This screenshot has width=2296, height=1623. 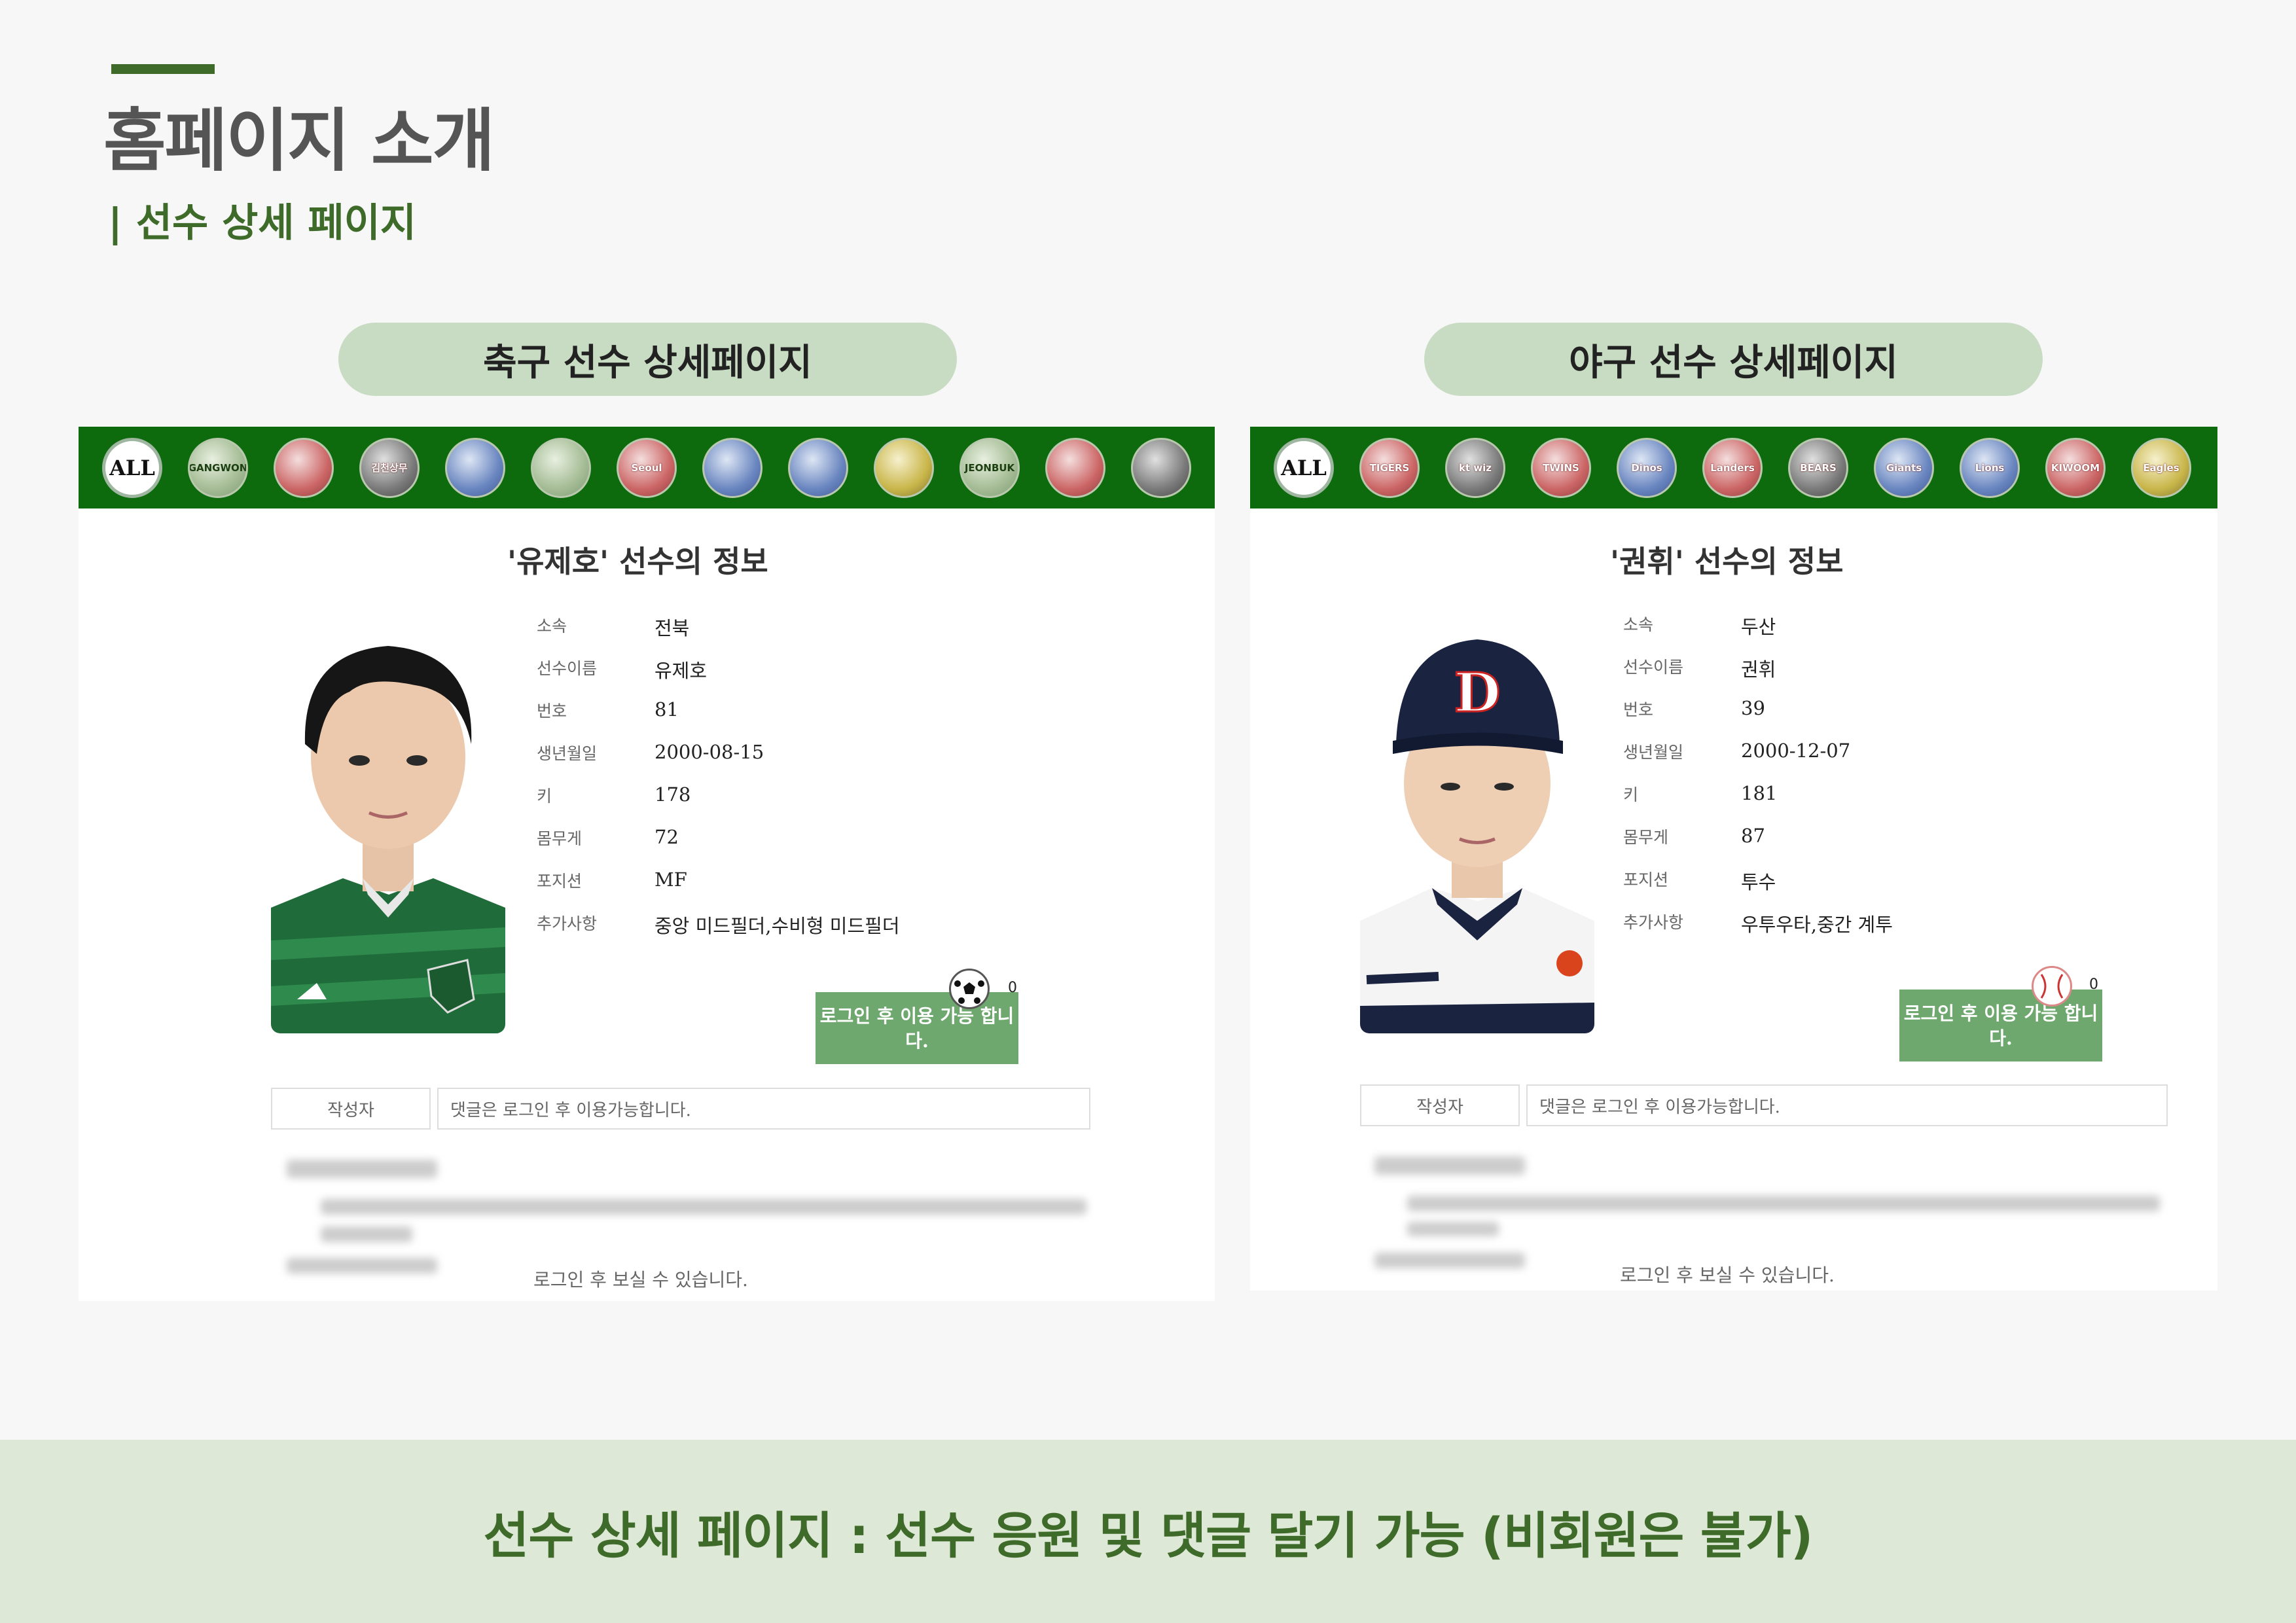 I want to click on field-position: 포지션 MF, so click(x=719, y=889).